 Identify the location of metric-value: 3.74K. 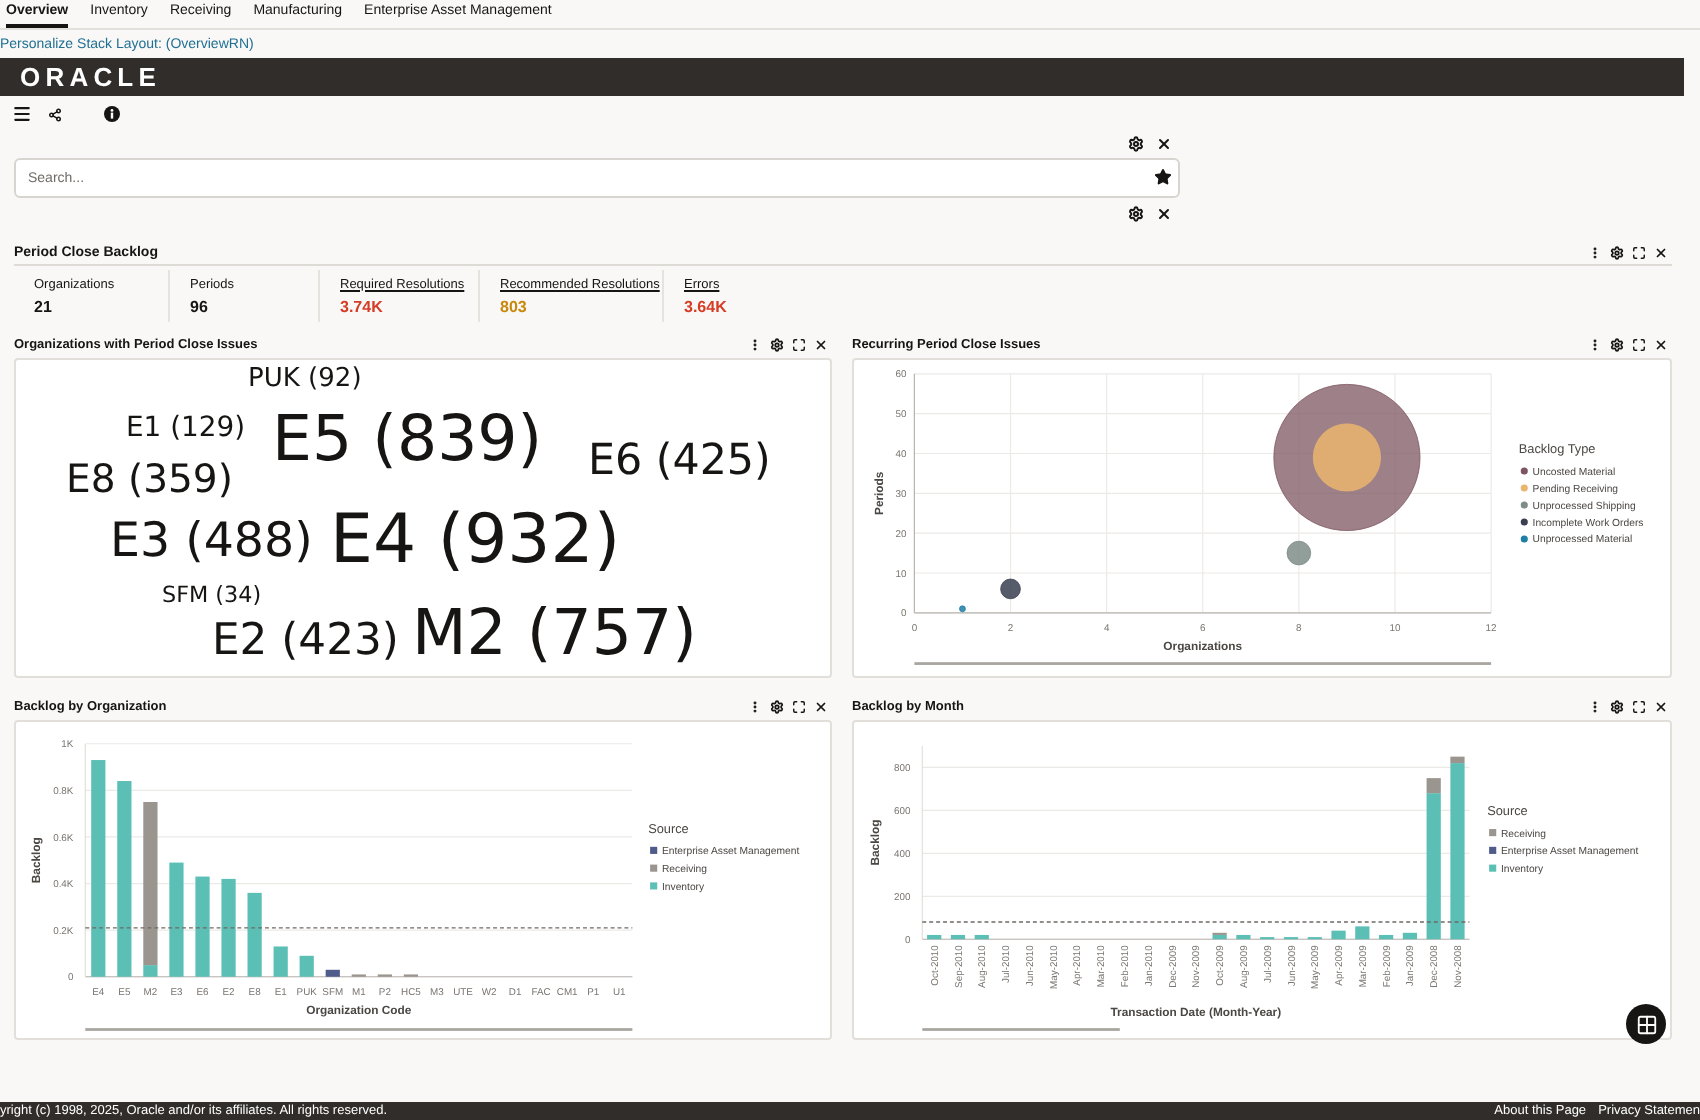
(362, 306).